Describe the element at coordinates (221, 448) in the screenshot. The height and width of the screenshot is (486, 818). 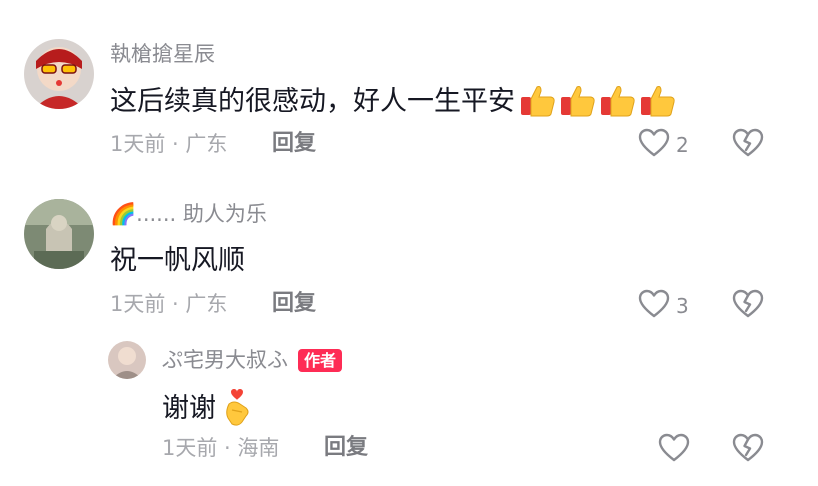
I see `reply-meta: 1天前 · 海南` at that location.